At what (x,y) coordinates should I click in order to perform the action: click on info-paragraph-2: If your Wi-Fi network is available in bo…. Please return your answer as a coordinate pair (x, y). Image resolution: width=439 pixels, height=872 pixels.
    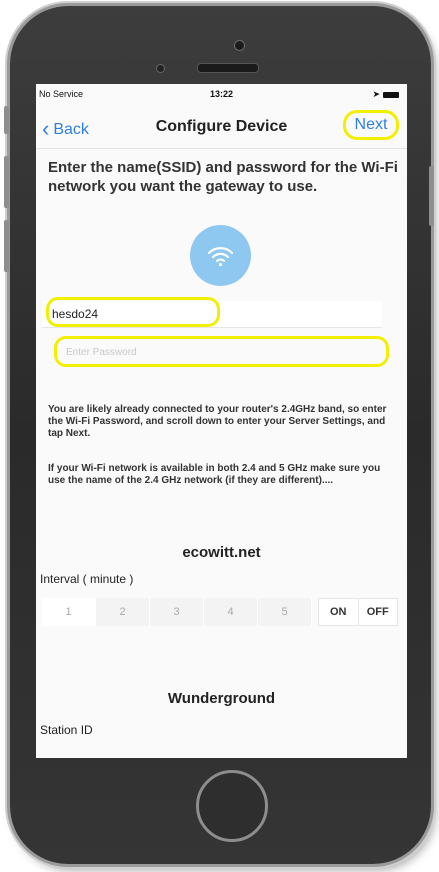
    Looking at the image, I should click on (214, 474).